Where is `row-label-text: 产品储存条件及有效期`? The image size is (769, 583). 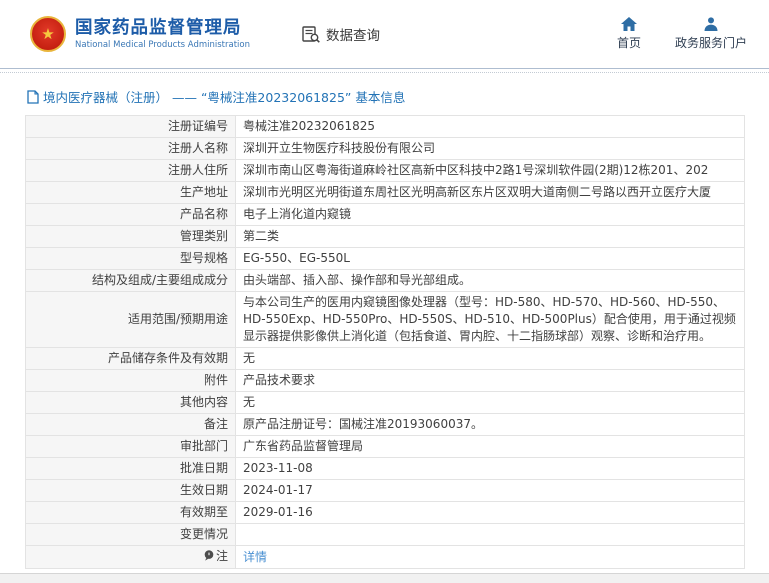
row-label-text: 产品储存条件及有效期 is located at coordinates (167, 358).